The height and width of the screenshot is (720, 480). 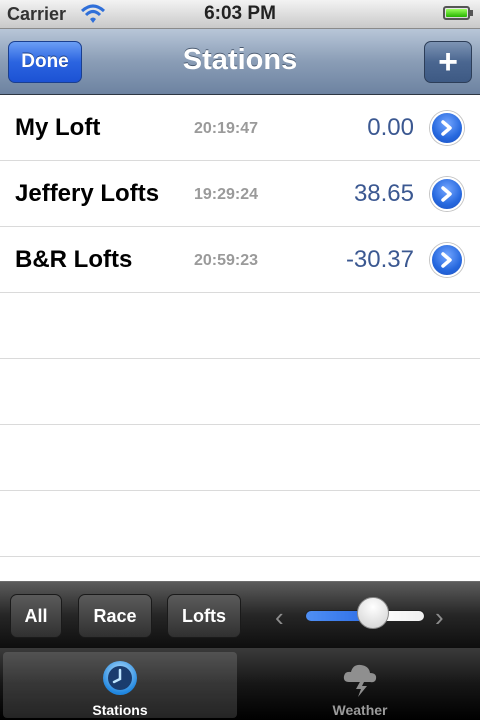 I want to click on tab-label: Weather, so click(x=360, y=710).